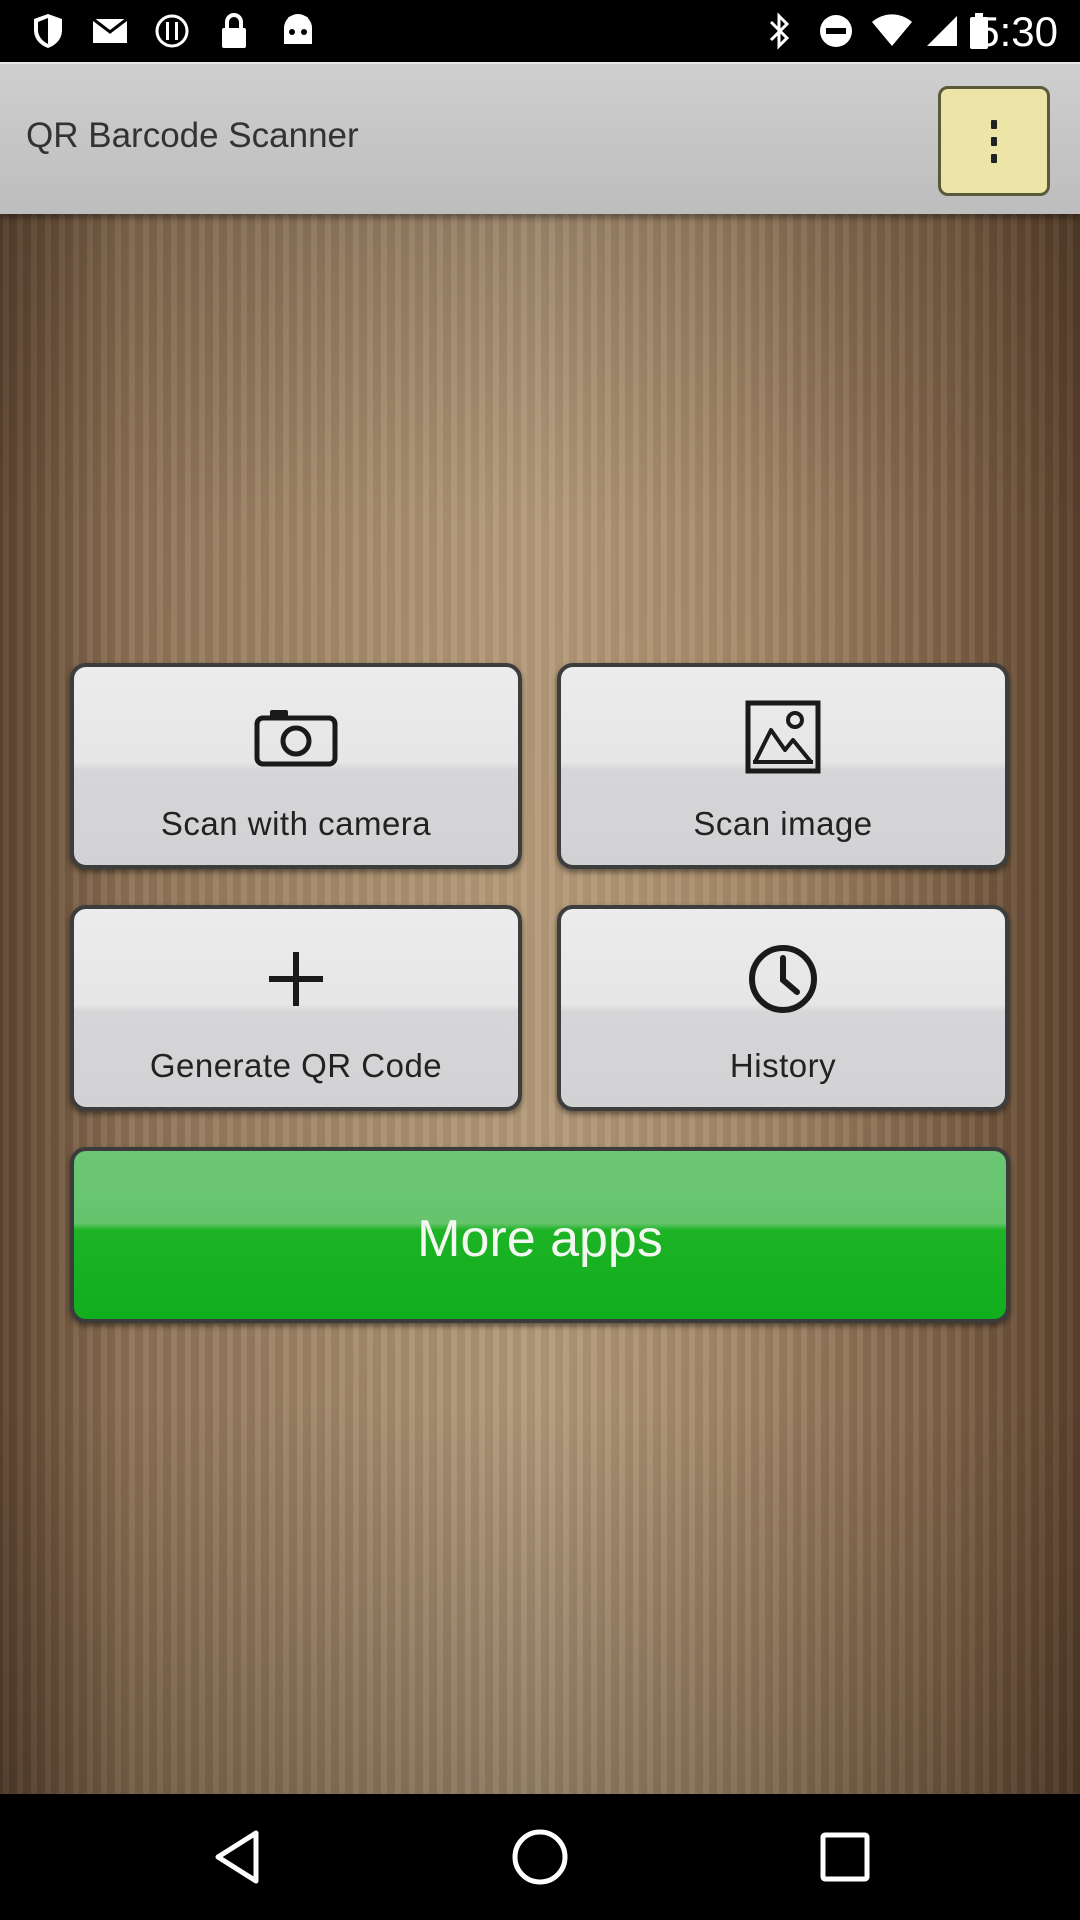 This screenshot has width=1080, height=1920. I want to click on history-button: History, so click(783, 1008).